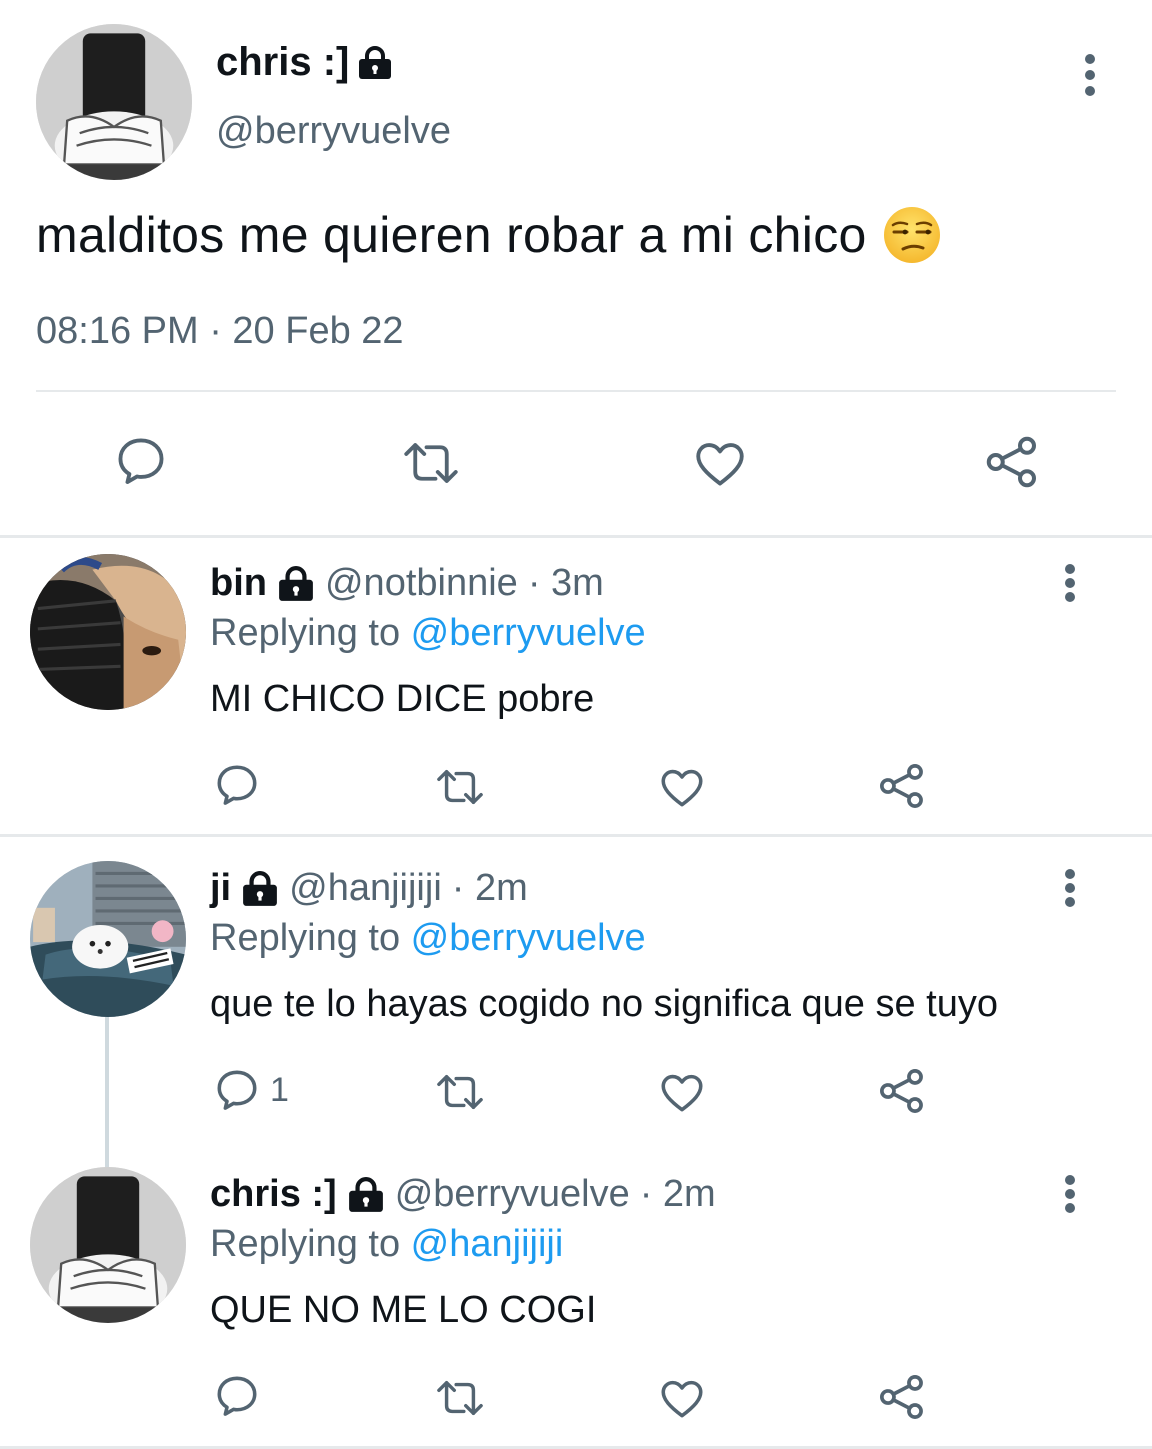 The image size is (1152, 1449). I want to click on tweet-text: malditos me quieren robar a mi chico, so click(488, 235).